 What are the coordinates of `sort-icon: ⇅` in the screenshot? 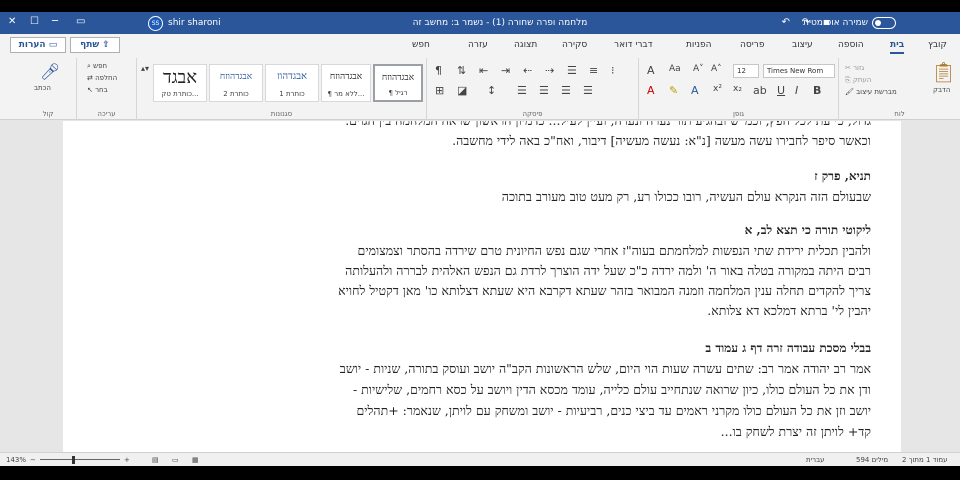 It's located at (461, 70).